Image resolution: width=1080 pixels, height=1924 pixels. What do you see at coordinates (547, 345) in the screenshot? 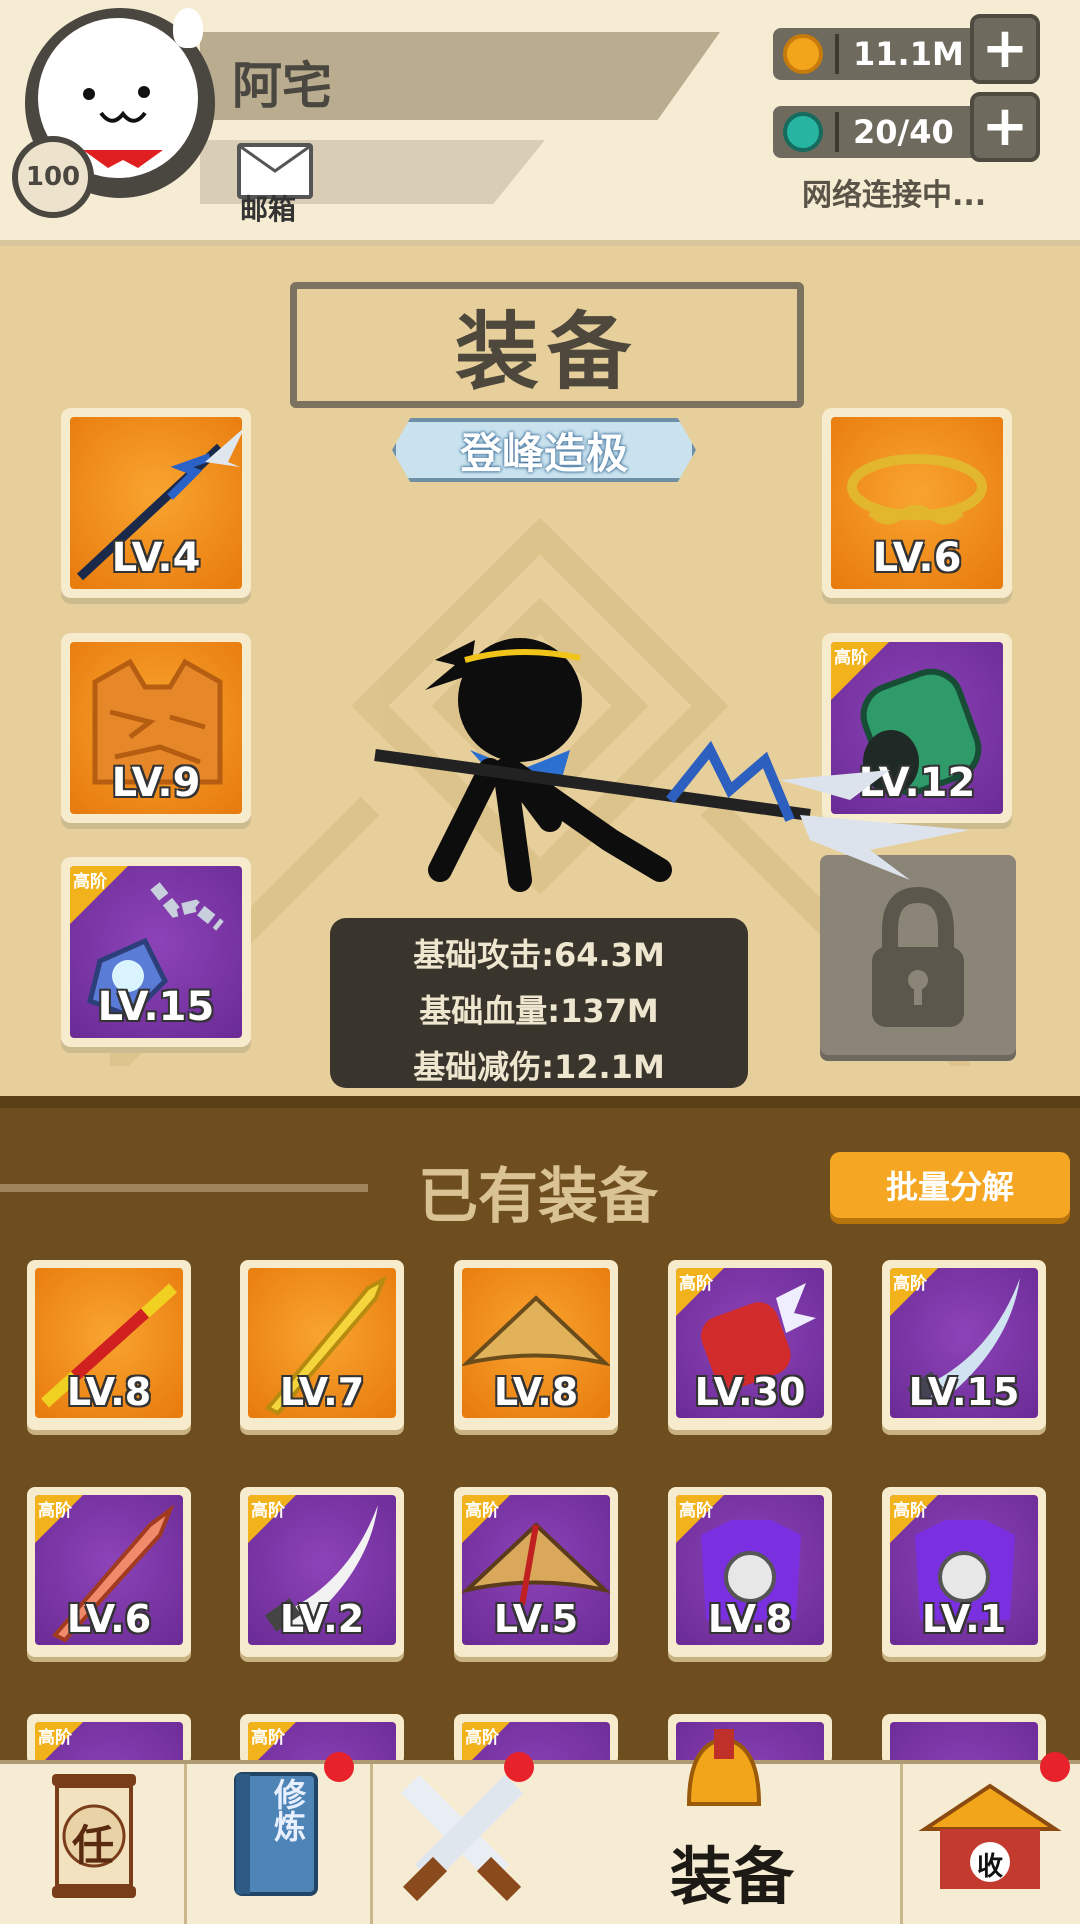
I see `equipment-title: 装备` at bounding box center [547, 345].